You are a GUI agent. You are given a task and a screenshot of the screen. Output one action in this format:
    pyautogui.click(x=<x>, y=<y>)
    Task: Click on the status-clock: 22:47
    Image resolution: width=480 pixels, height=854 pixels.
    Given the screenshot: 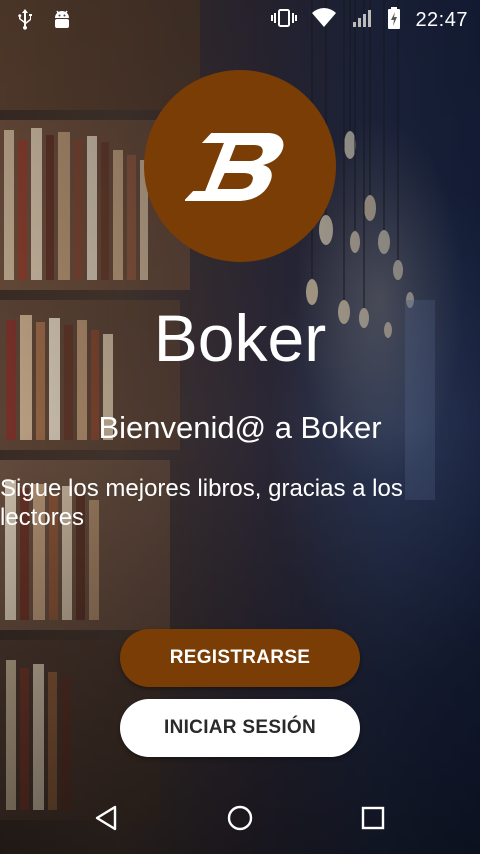 What is the action you would take?
    pyautogui.click(x=441, y=20)
    